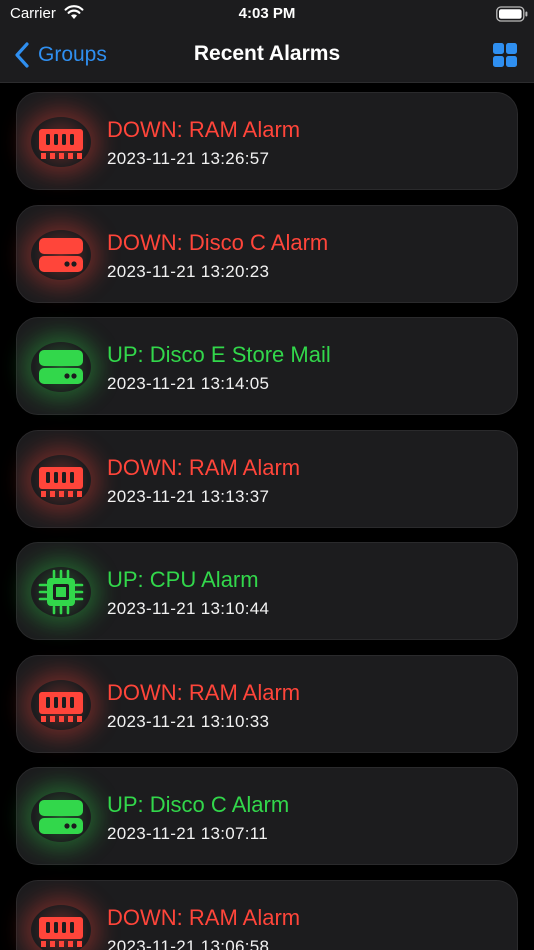 The height and width of the screenshot is (950, 534). I want to click on alarm-timestamp: 2023-11-21 13:13:37, so click(188, 496).